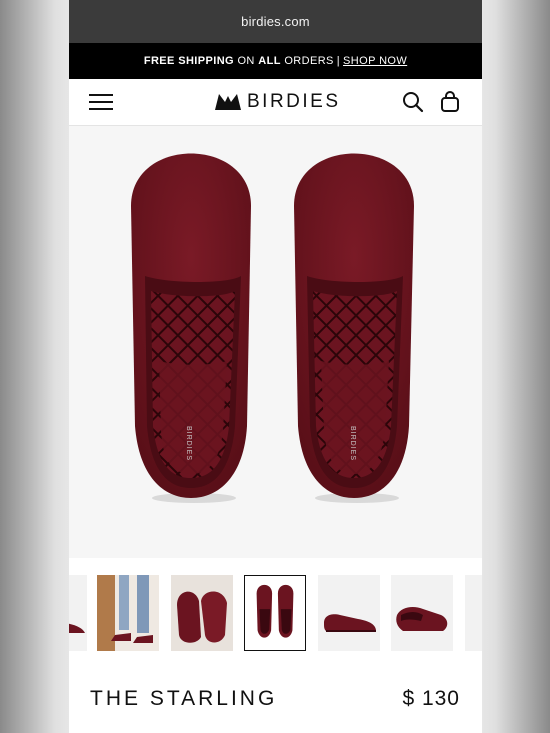 The width and height of the screenshot is (550, 733). What do you see at coordinates (450, 102) in the screenshot?
I see `shopping-bag-icon` at bounding box center [450, 102].